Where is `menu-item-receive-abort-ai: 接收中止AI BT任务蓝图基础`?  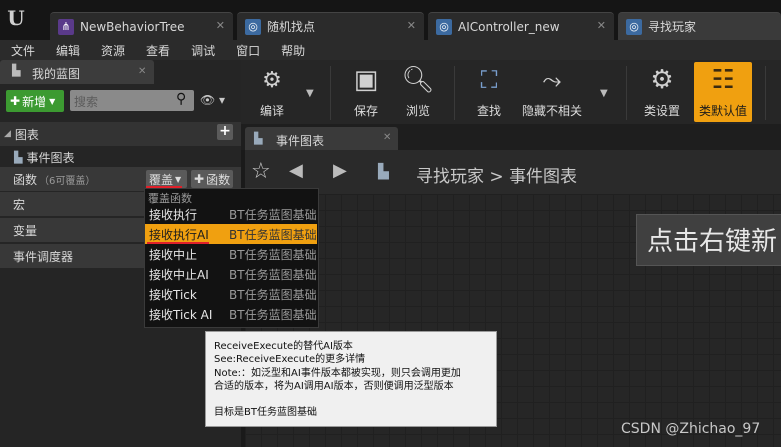
menu-item-receive-abort-ai: 接收中止AI BT任务蓝图基础 is located at coordinates (231, 274).